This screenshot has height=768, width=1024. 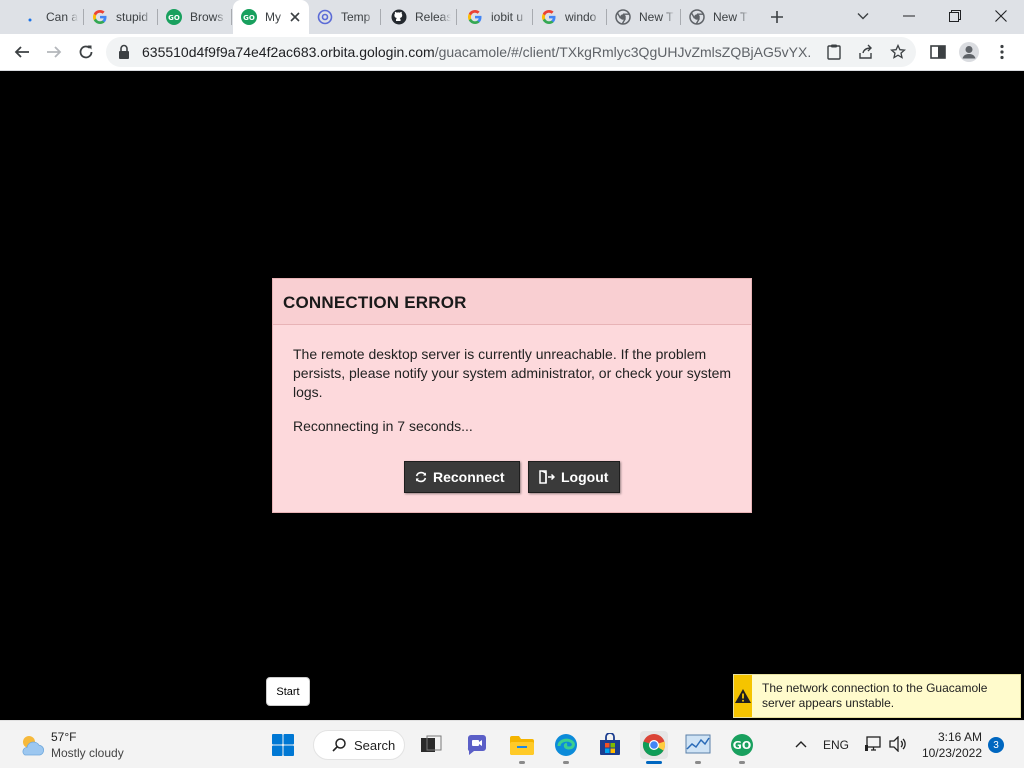 What do you see at coordinates (834, 52) in the screenshot?
I see `share-page-button` at bounding box center [834, 52].